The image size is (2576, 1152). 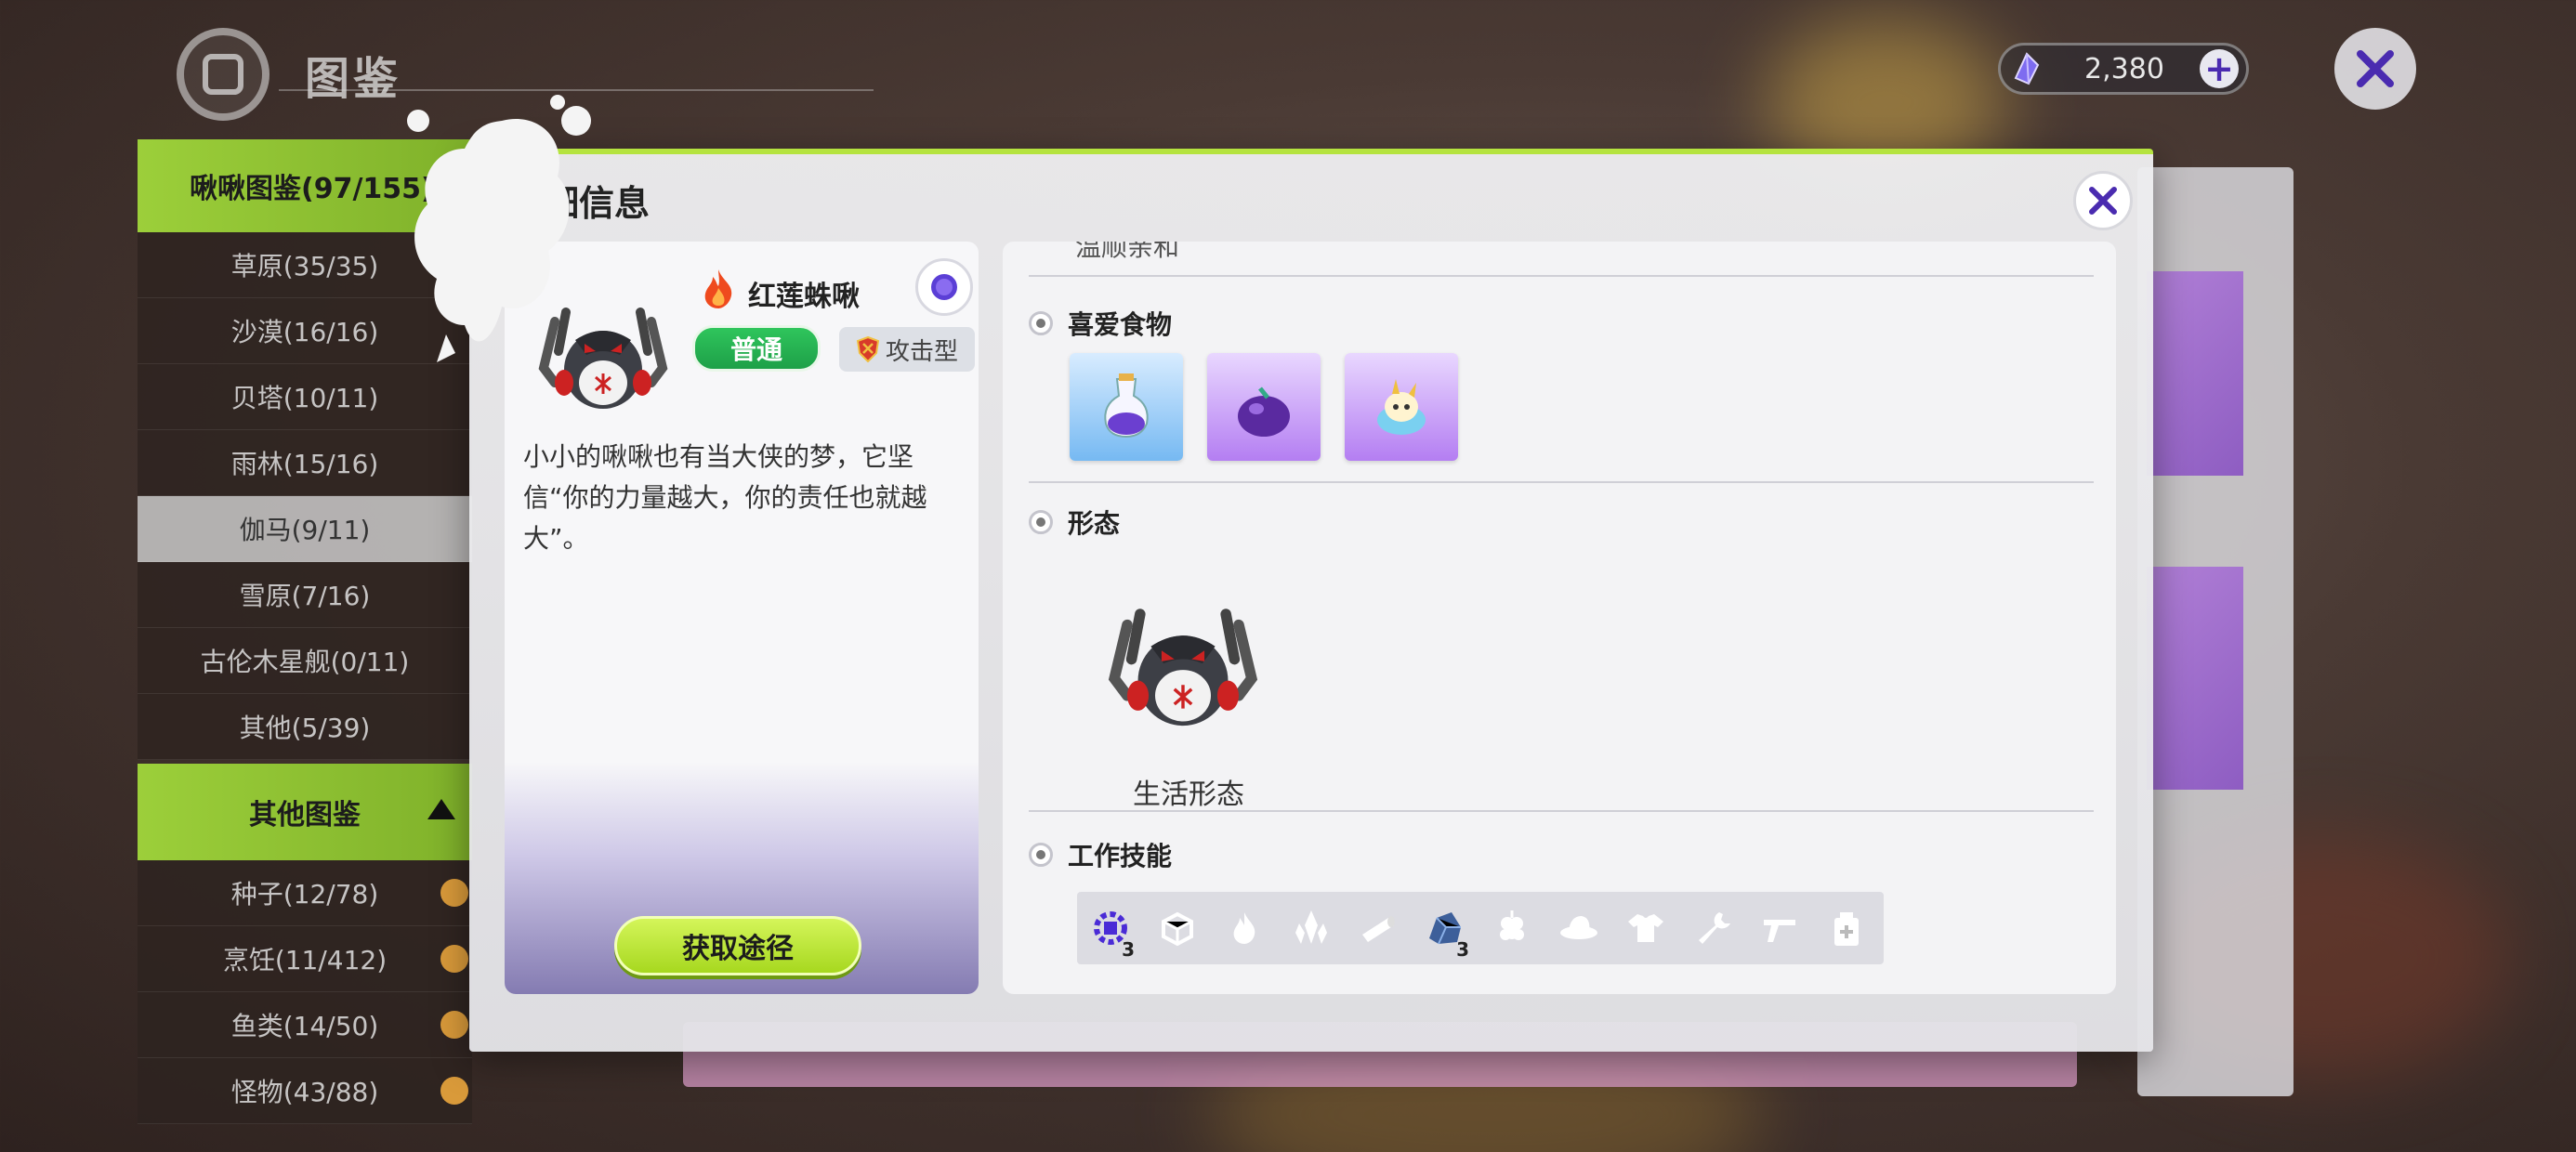 I want to click on monster-name: 红莲蛛啾, so click(x=804, y=297).